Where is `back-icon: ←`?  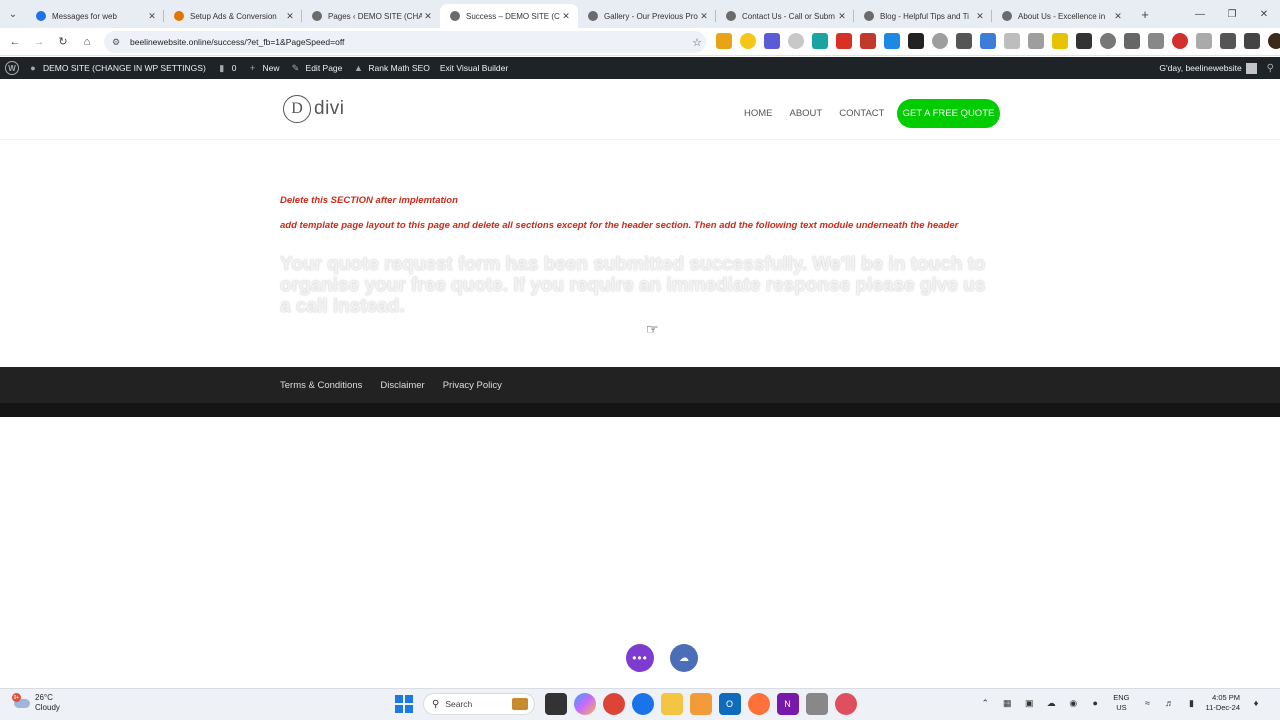 back-icon: ← is located at coordinates (15, 42).